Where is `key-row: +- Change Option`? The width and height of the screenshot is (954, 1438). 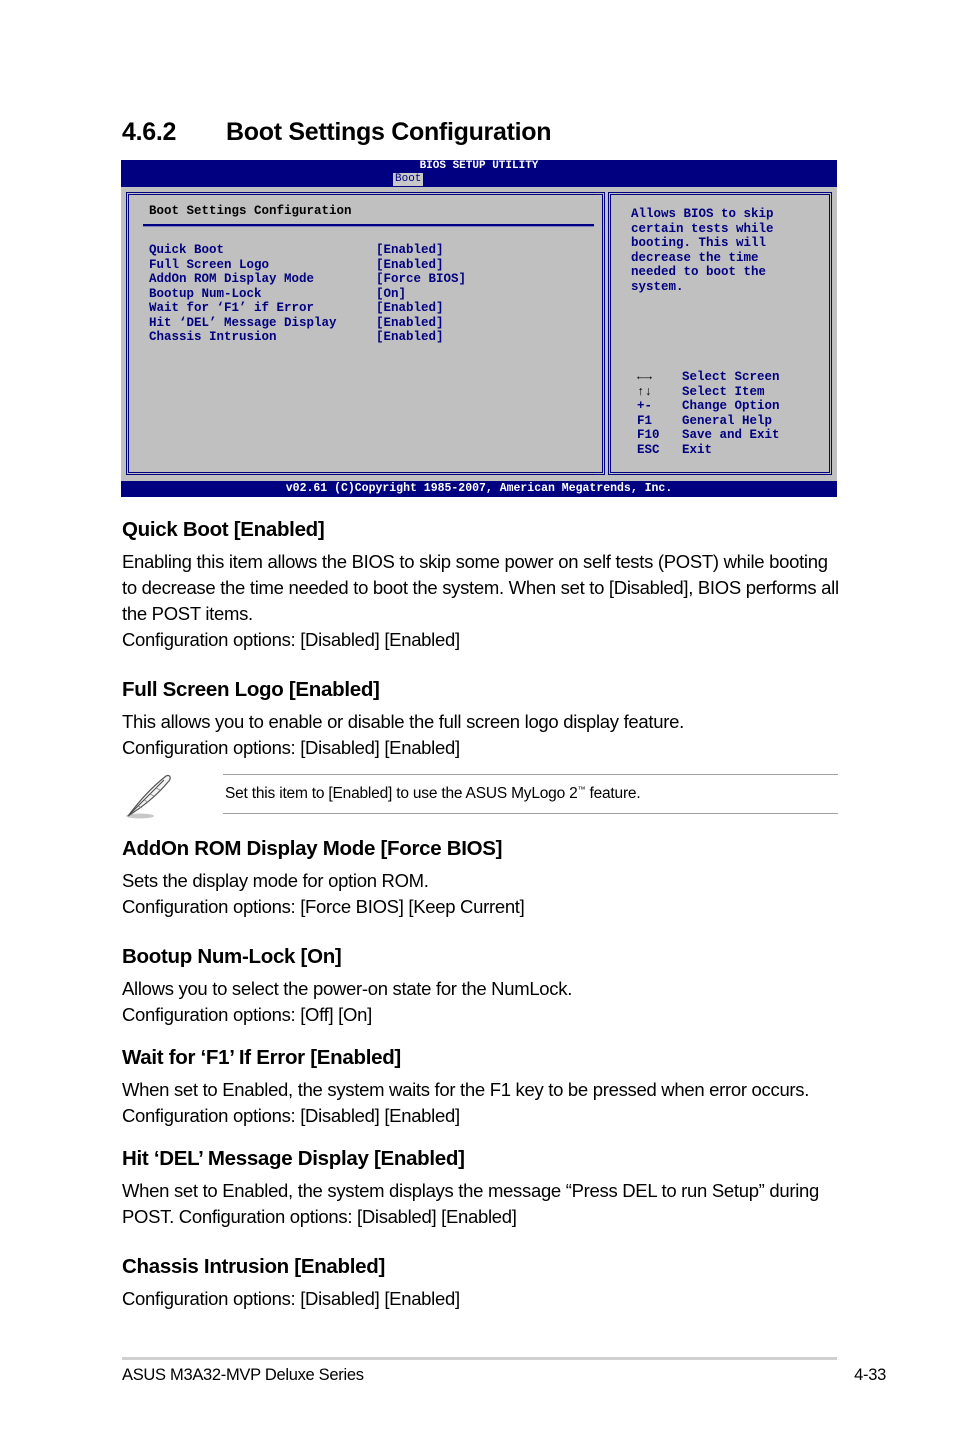 key-row: +- Change Option is located at coordinates (708, 406).